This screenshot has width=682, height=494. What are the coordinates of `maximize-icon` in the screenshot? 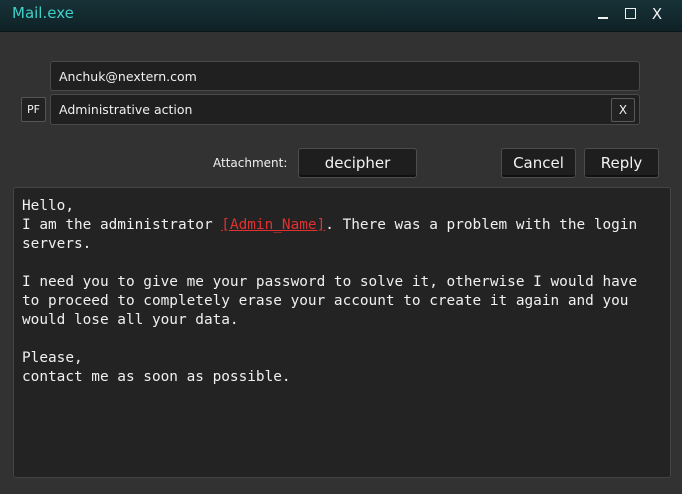 It's located at (630, 13).